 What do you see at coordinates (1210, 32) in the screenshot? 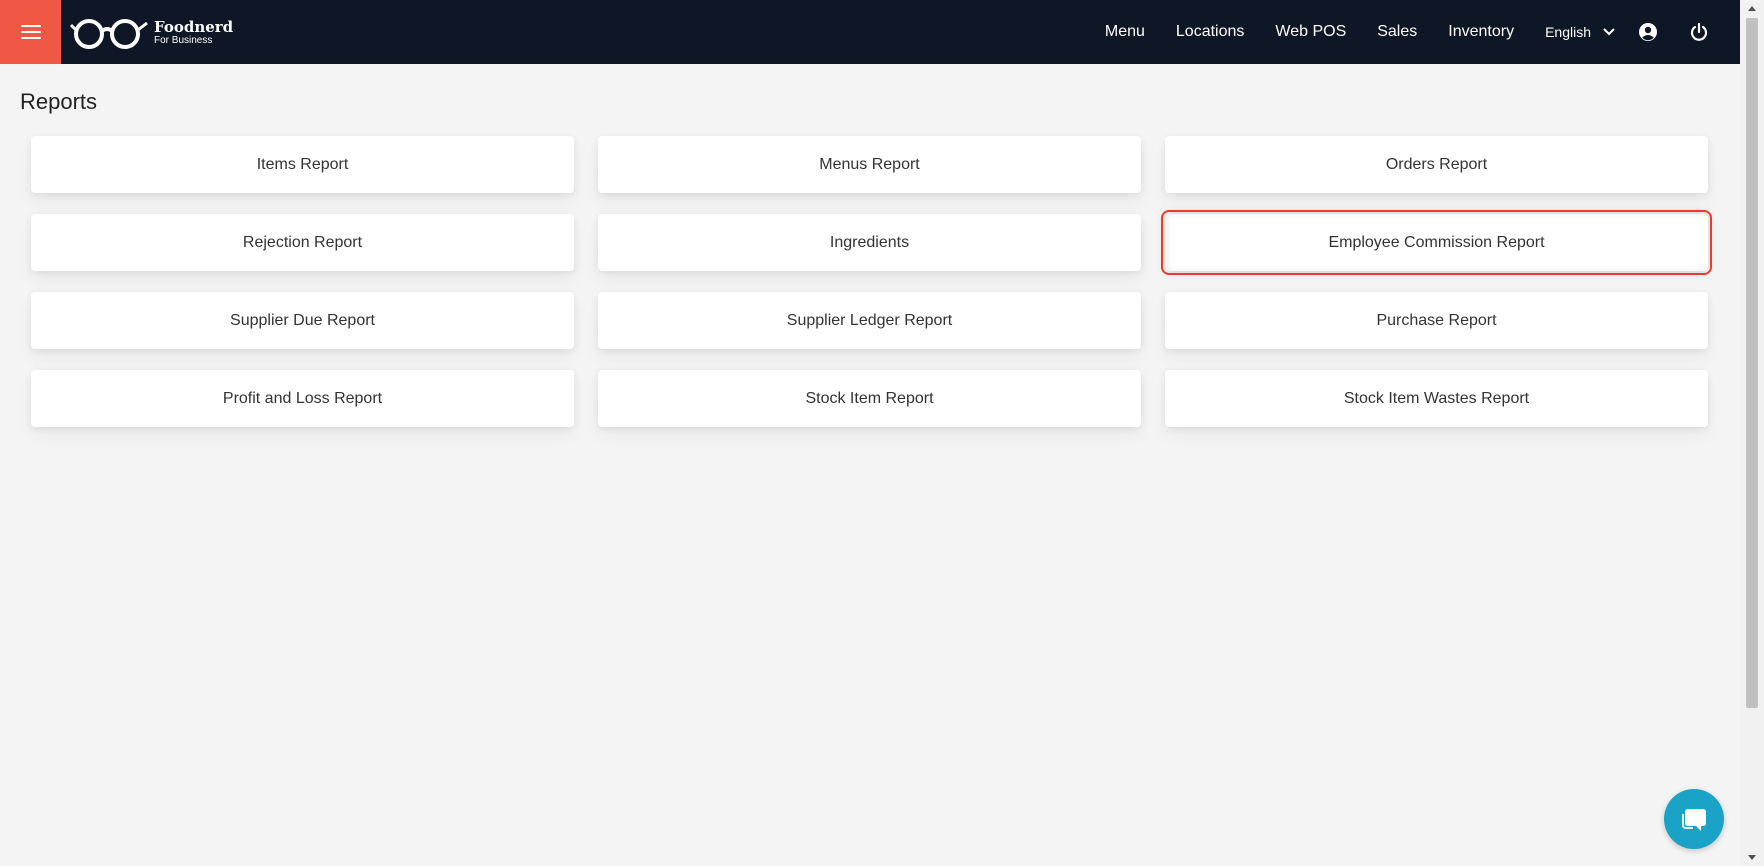
I see `nav-item-locations: Locations` at bounding box center [1210, 32].